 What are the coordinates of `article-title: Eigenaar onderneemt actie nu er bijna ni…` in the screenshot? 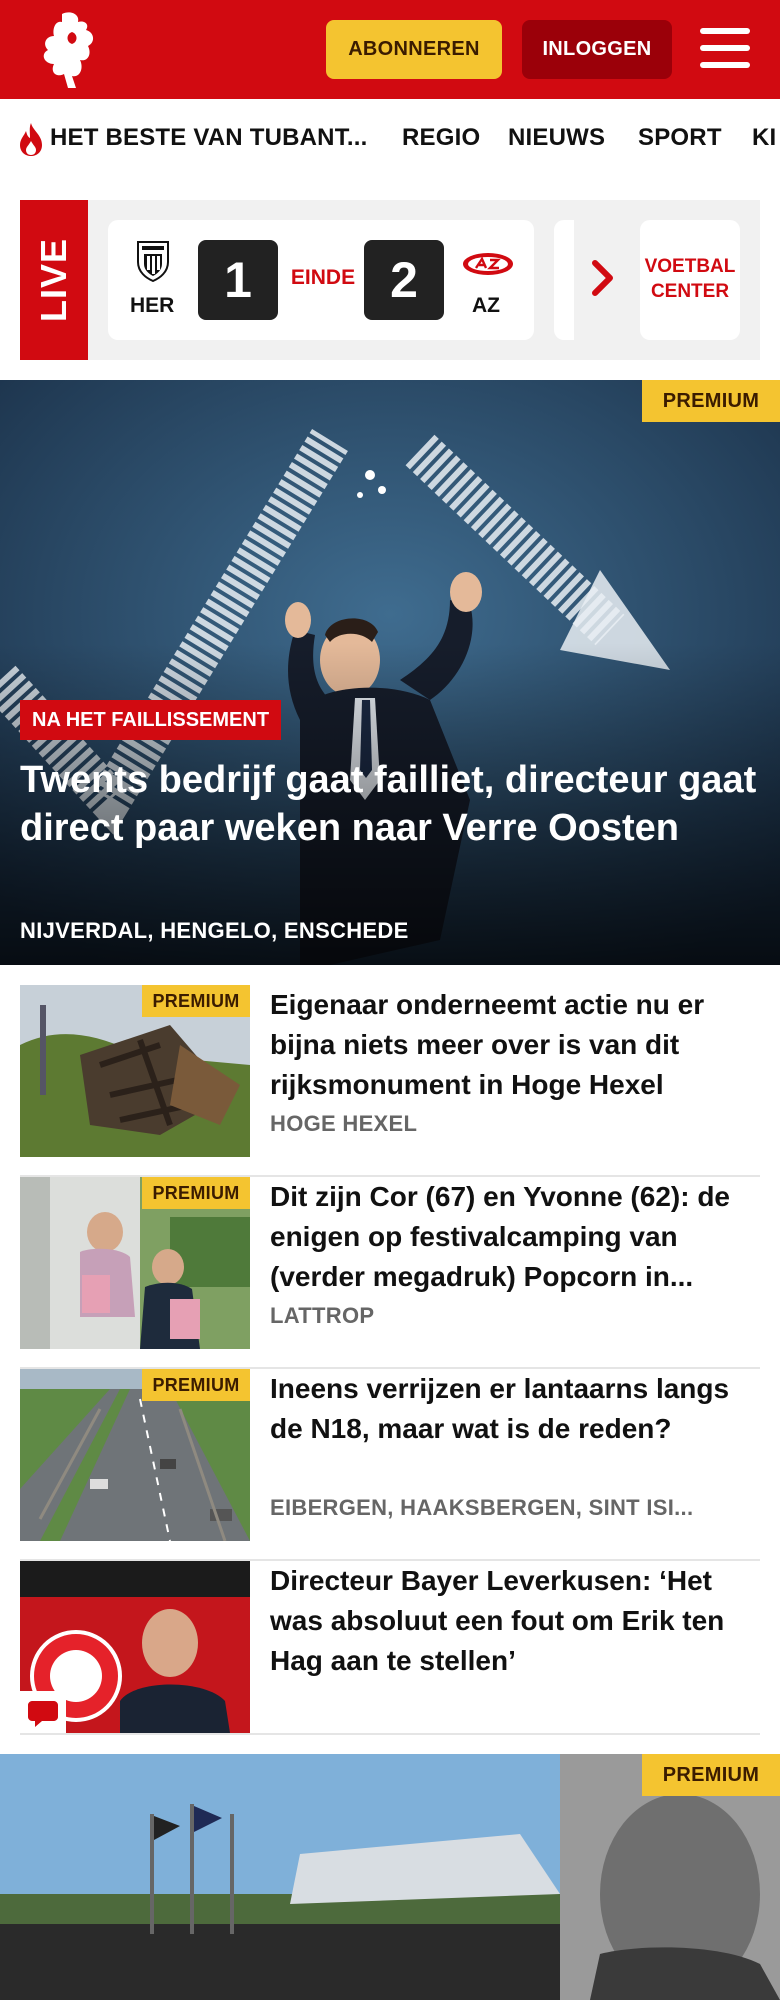 It's located at (515, 1045).